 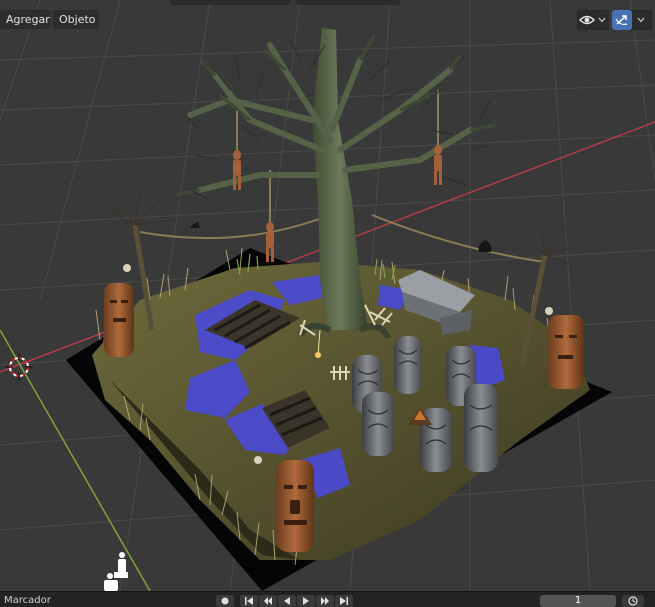 I want to click on current-frame-field: 1, so click(x=578, y=601).